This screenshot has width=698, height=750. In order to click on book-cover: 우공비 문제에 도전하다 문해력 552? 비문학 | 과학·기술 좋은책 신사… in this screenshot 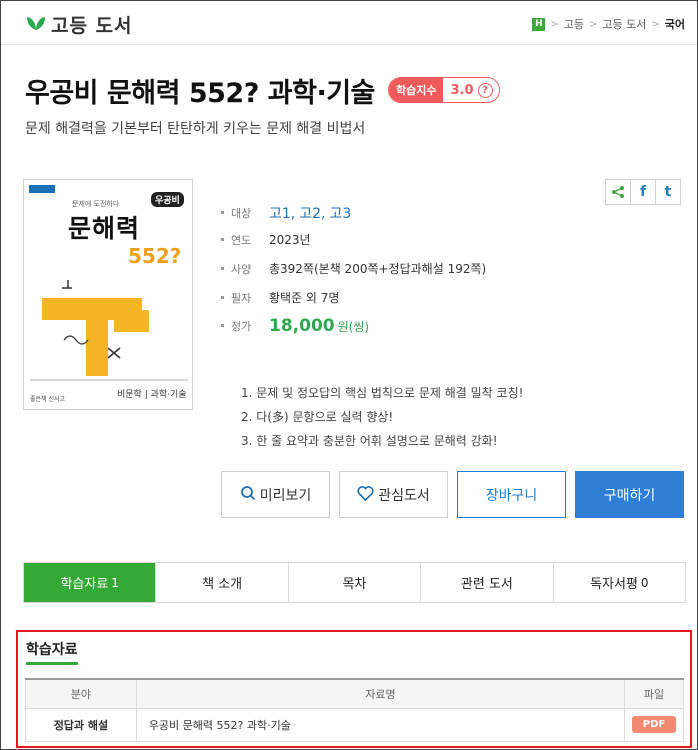, I will do `click(108, 294)`.